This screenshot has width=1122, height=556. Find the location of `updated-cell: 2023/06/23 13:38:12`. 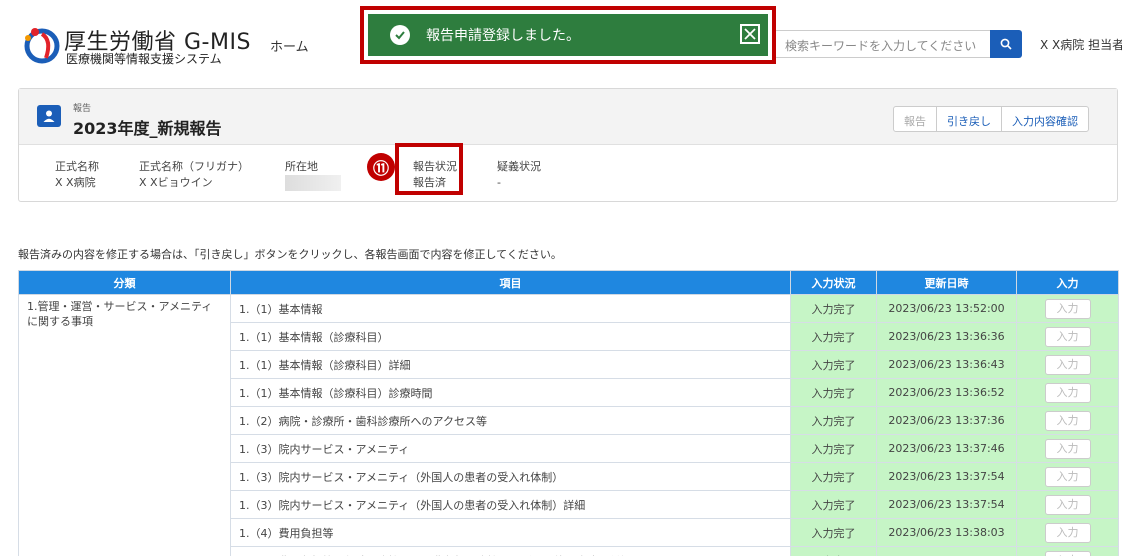

updated-cell: 2023/06/23 13:38:12 is located at coordinates (946, 551).